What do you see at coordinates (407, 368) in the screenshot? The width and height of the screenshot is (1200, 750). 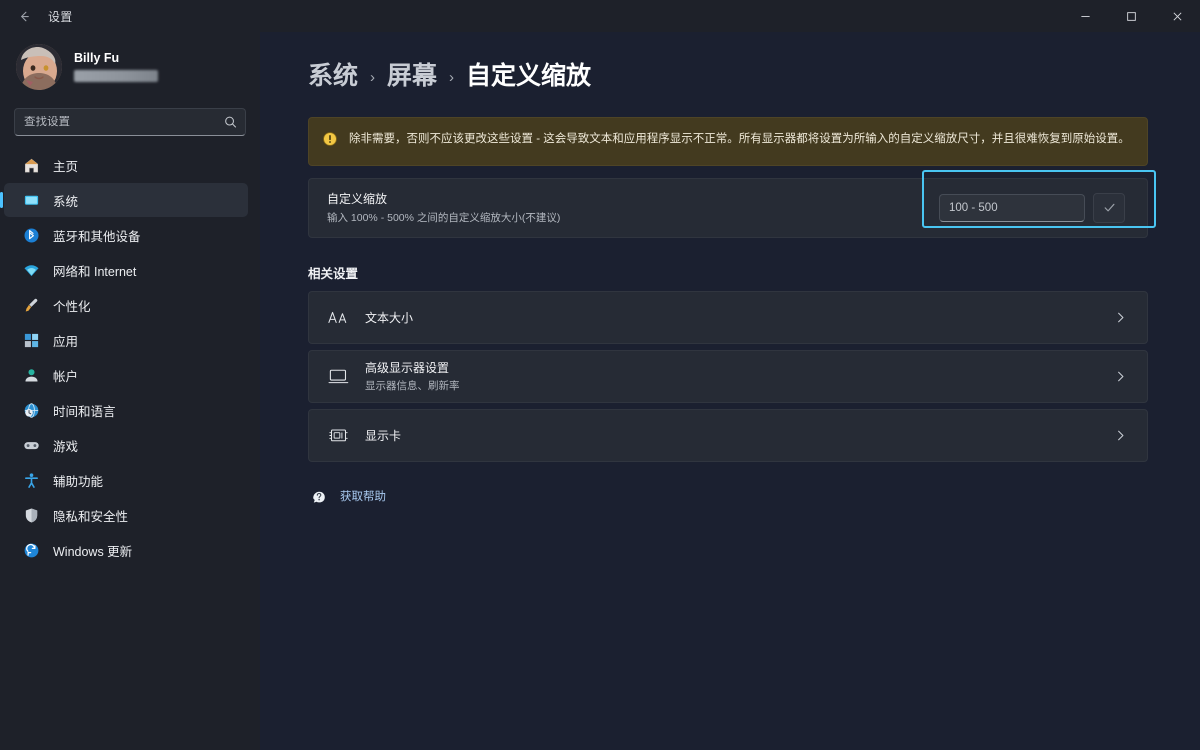 I see `related-row-title: 高级显示器设置` at bounding box center [407, 368].